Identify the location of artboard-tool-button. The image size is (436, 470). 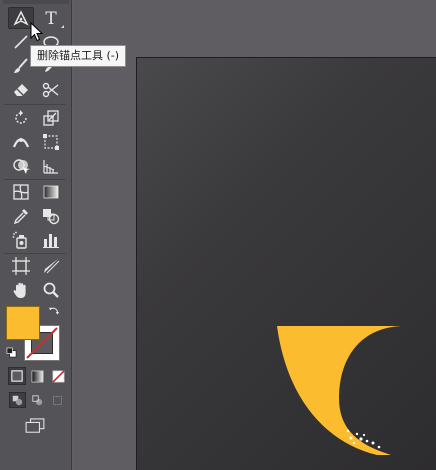
(21, 266).